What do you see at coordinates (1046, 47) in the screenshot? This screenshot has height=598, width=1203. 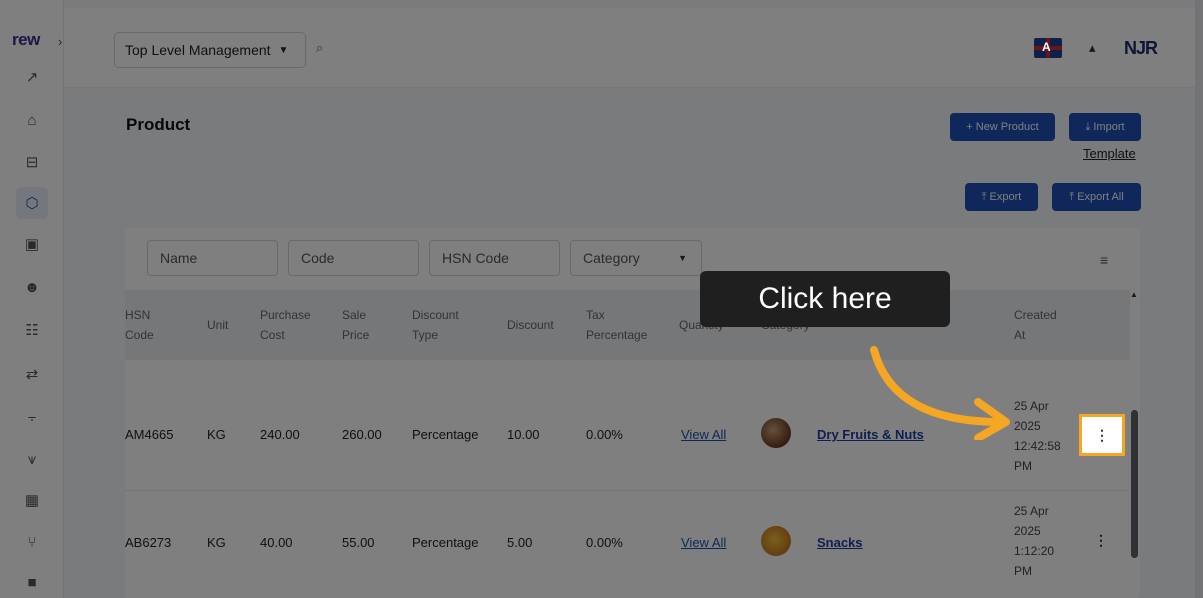 I see `language-flag-label: A` at bounding box center [1046, 47].